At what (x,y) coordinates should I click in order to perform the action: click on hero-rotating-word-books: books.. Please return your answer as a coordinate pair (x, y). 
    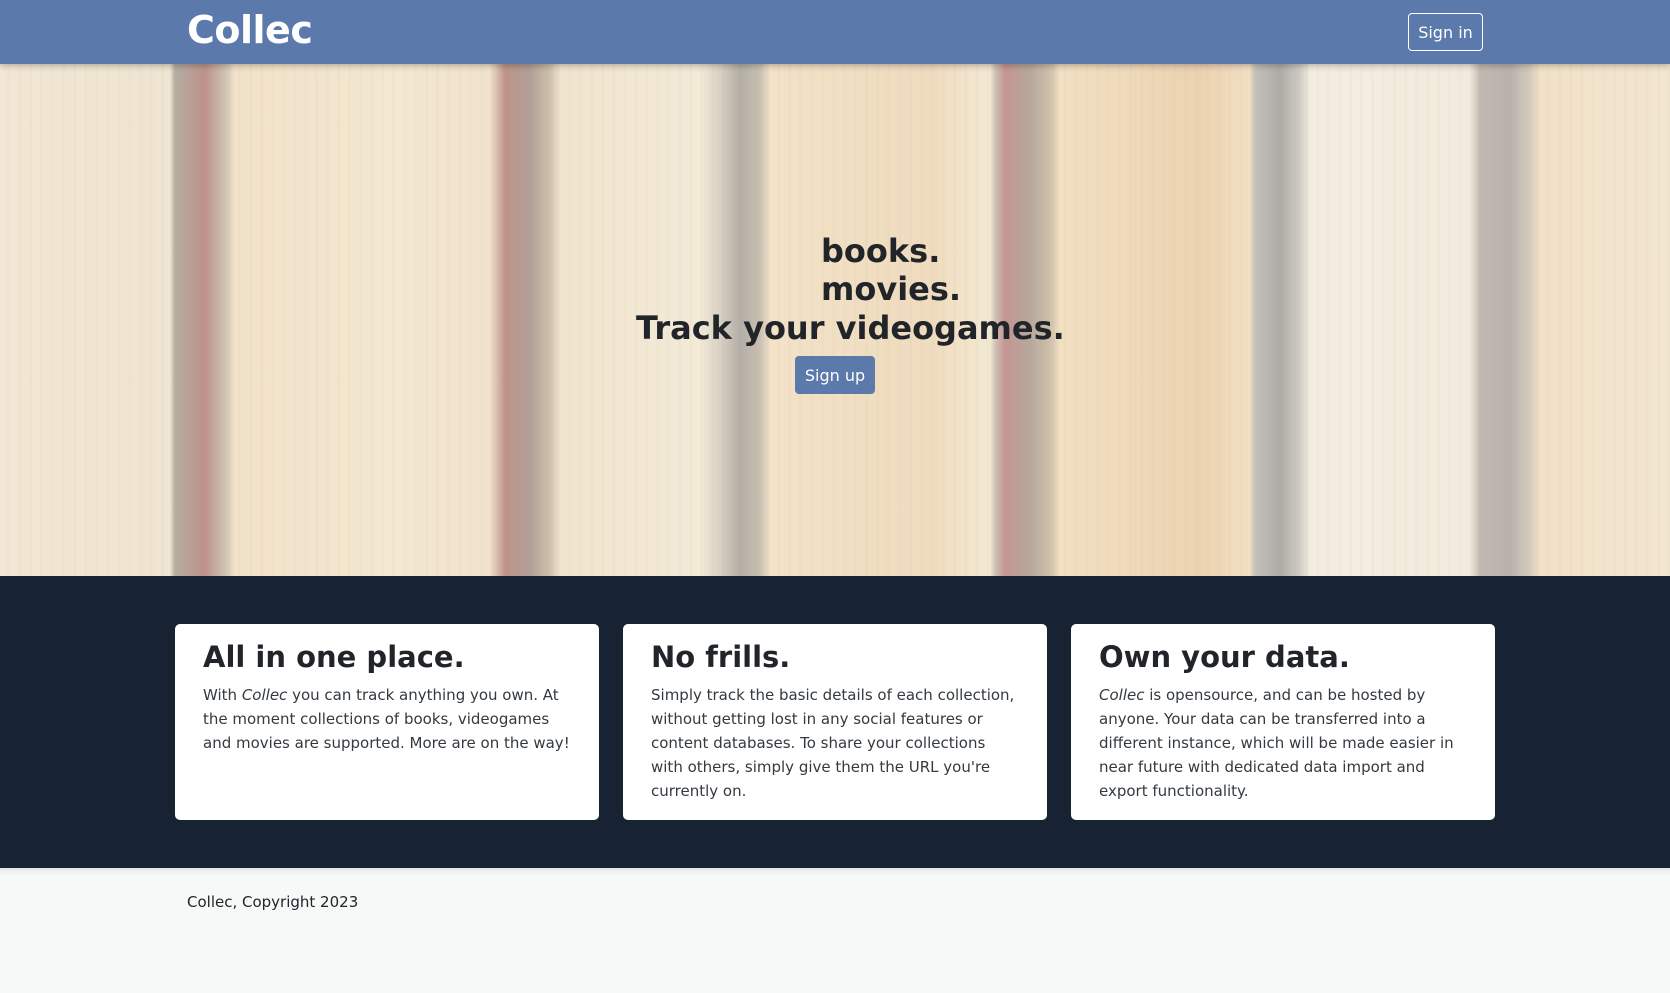
    Looking at the image, I should click on (881, 251).